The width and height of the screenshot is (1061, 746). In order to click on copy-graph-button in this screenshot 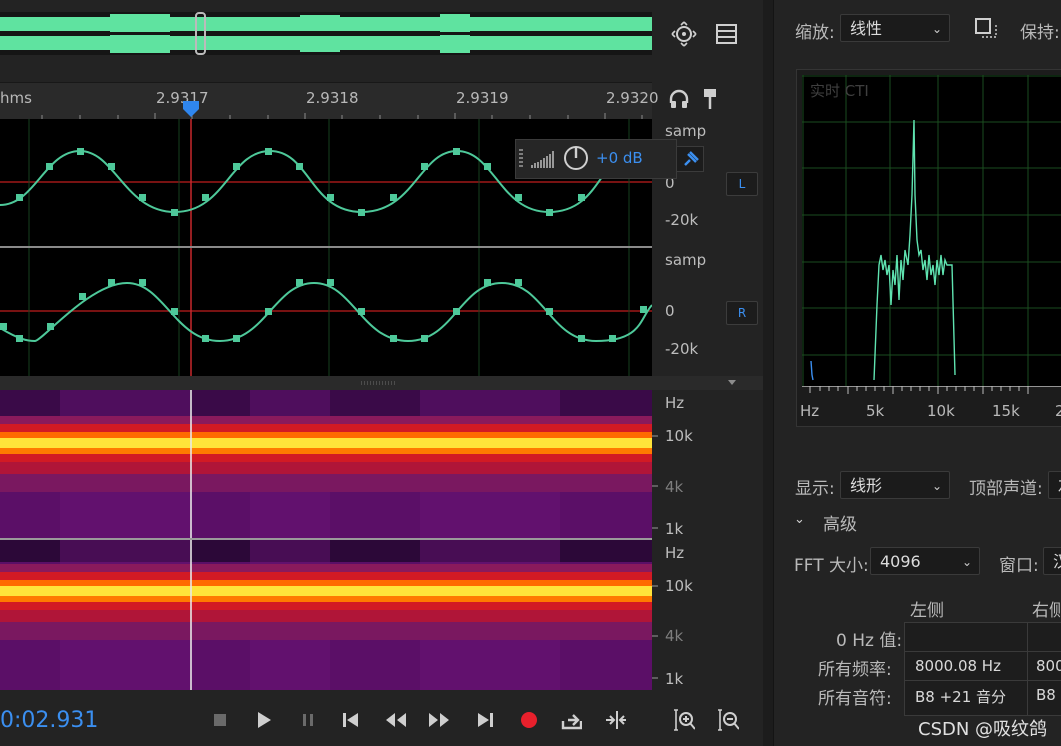, I will do `click(986, 29)`.